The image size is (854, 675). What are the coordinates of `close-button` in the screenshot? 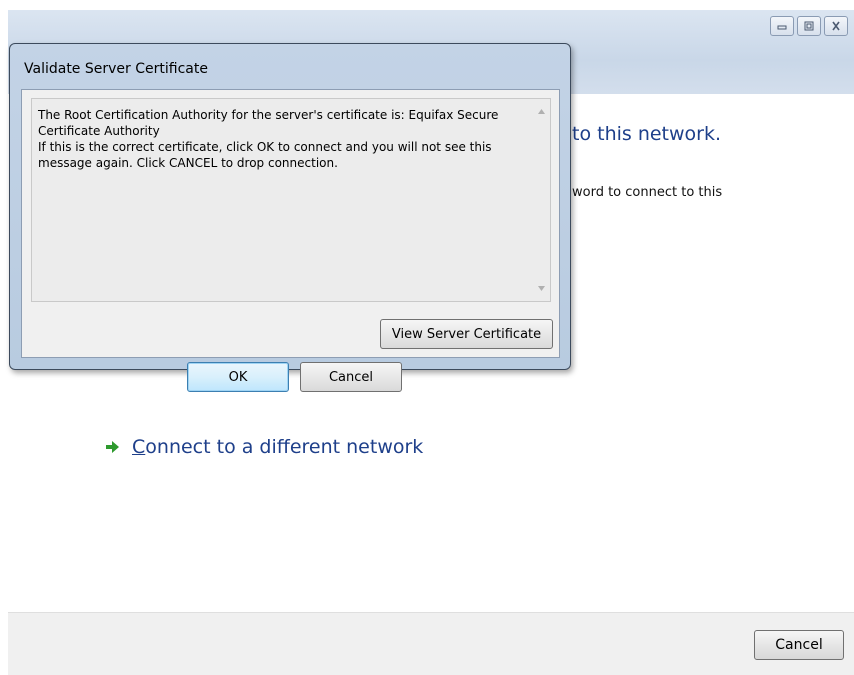 It's located at (836, 26).